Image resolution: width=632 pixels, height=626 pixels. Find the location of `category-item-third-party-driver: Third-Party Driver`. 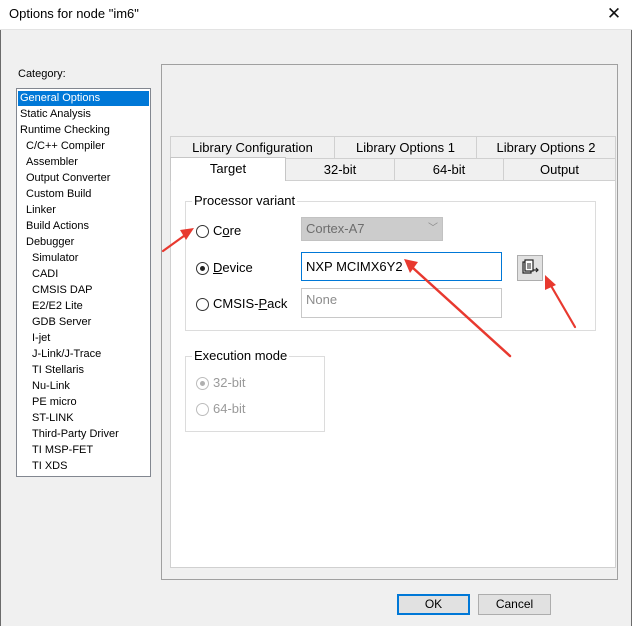

category-item-third-party-driver: Third-Party Driver is located at coordinates (83, 434).